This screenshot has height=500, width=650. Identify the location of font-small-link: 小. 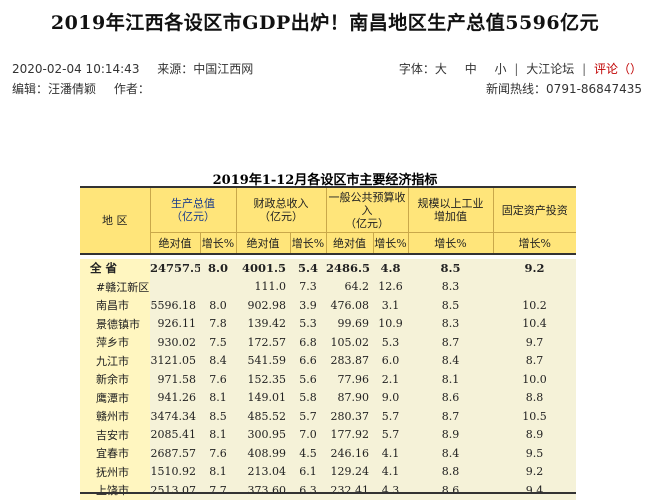
(501, 68).